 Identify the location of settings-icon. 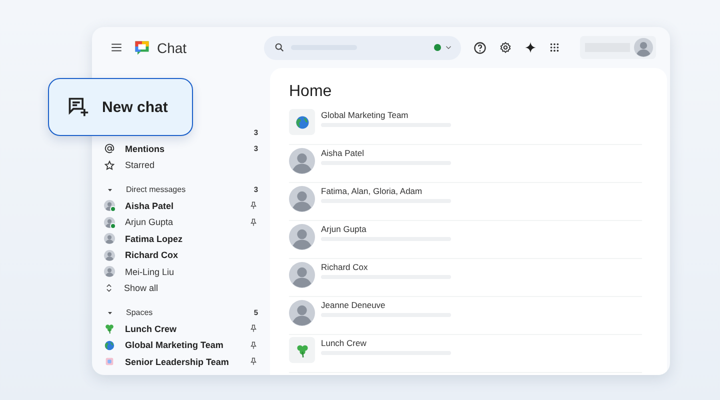
(505, 47).